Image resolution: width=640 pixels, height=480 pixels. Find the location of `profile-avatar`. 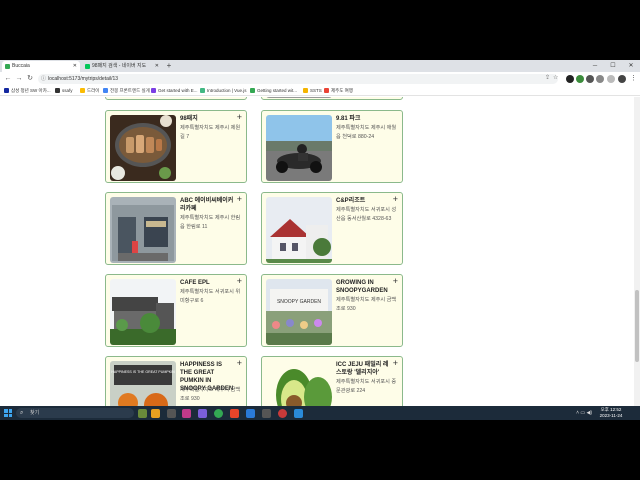

profile-avatar is located at coordinates (622, 79).